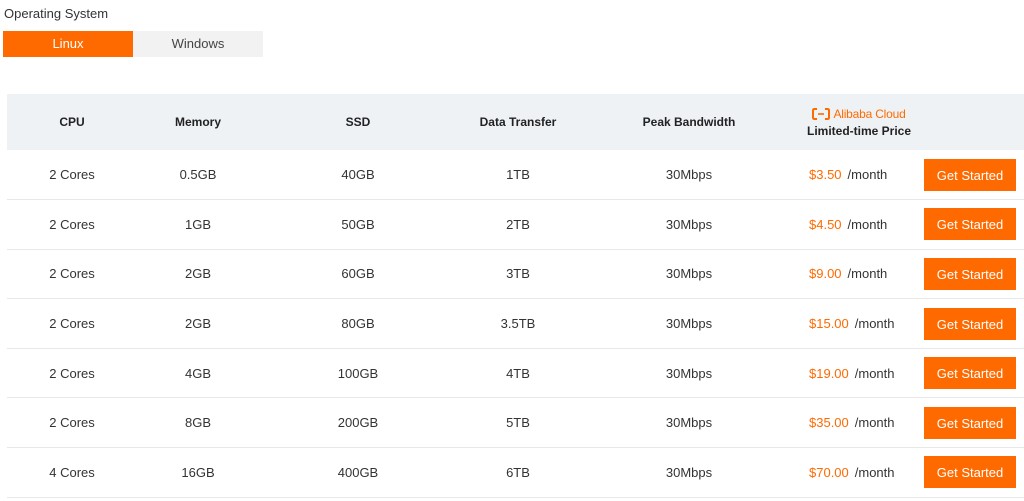 The height and width of the screenshot is (501, 1024). I want to click on header-data-transfer: Data Transfer, so click(518, 122).